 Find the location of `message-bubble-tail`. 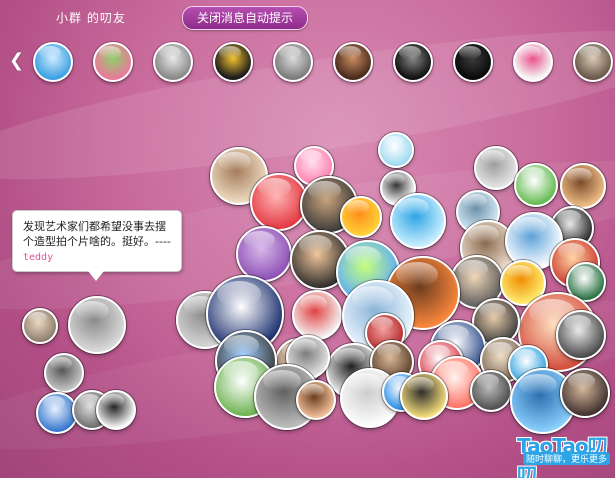

message-bubble-tail is located at coordinates (96, 276).